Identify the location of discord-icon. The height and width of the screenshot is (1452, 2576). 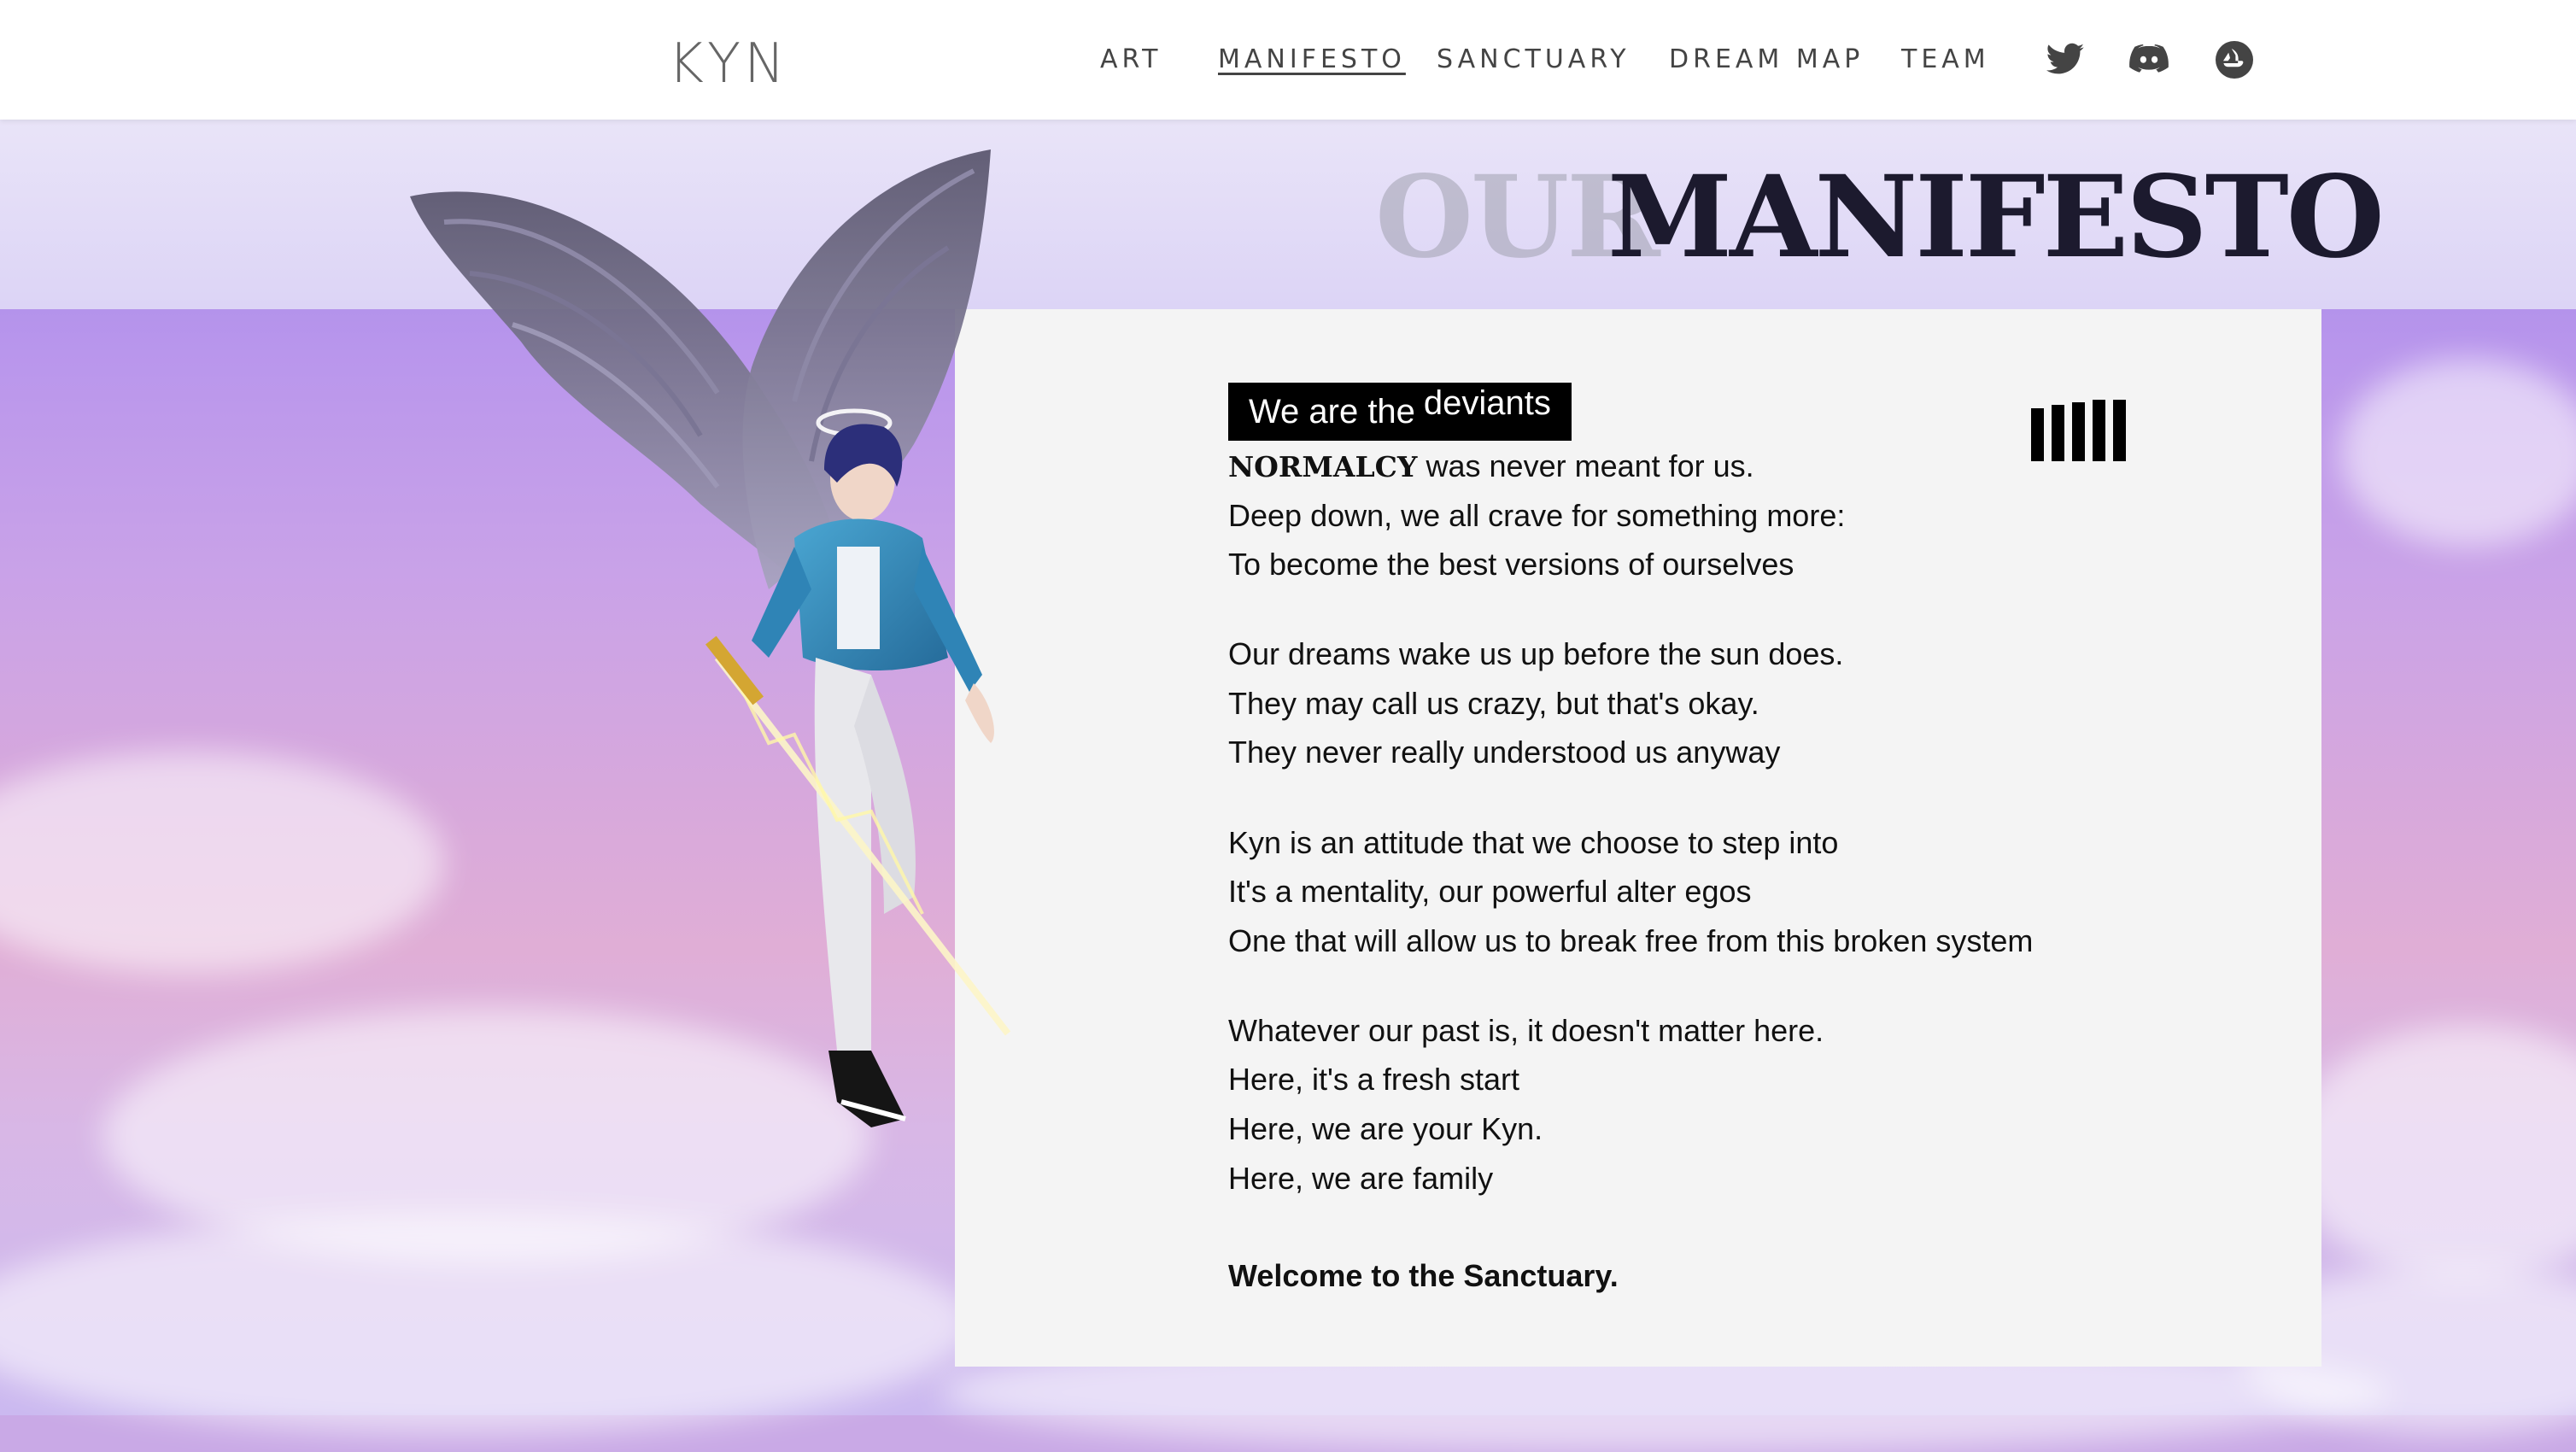
(2148, 59).